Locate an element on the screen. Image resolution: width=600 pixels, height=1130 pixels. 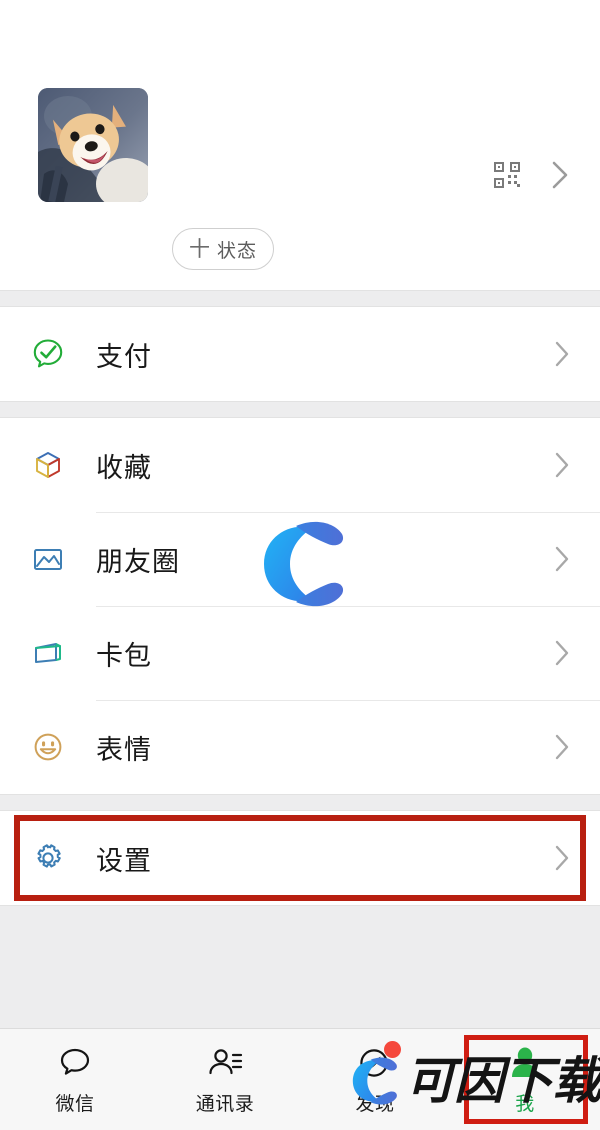
menu-item-stickers: 表情 is located at coordinates (300, 747).